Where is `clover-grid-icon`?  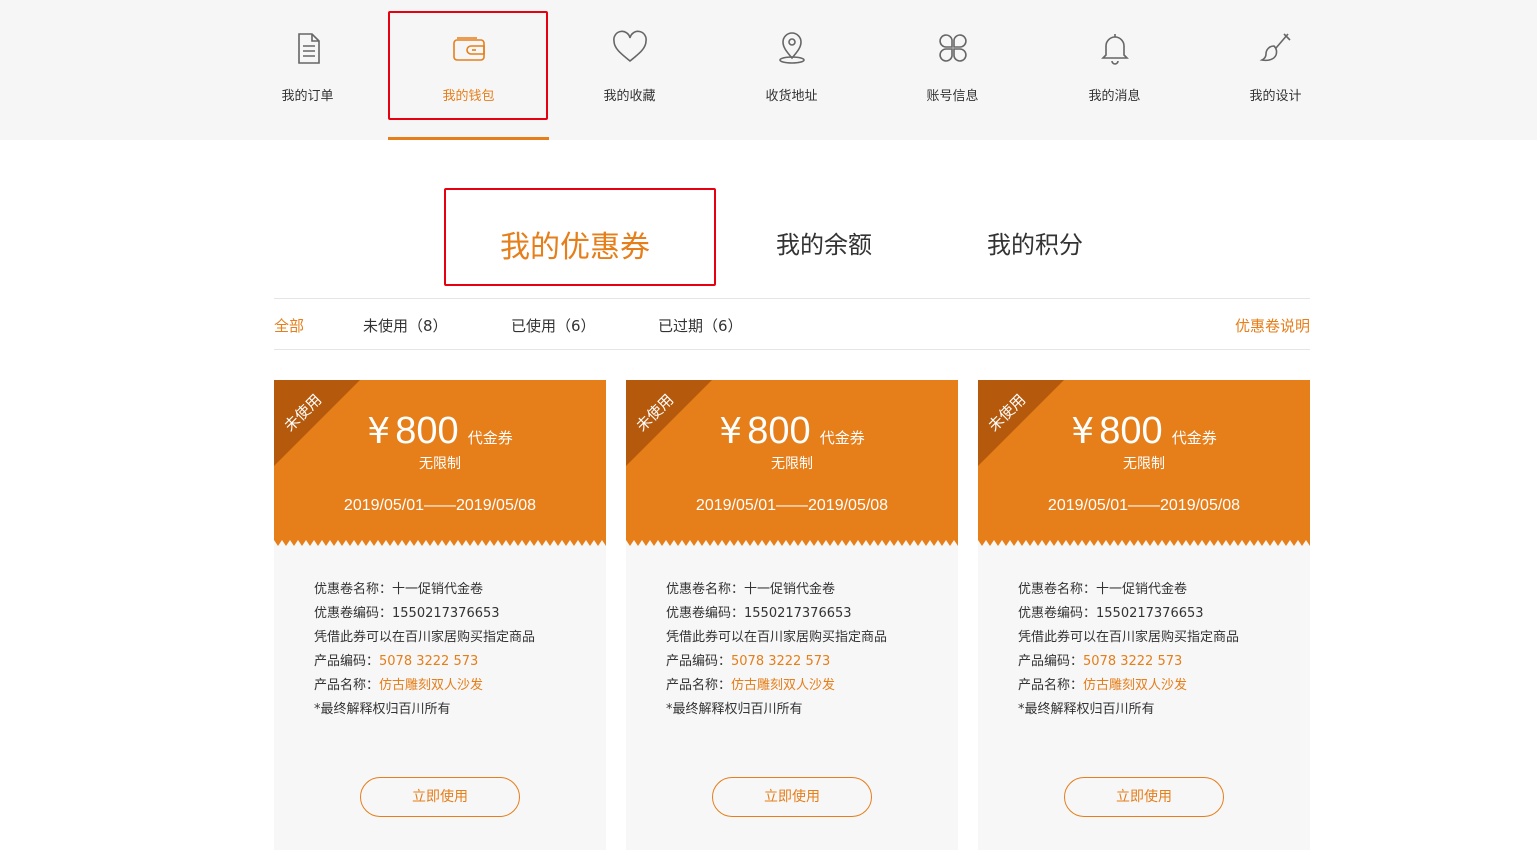 clover-grid-icon is located at coordinates (953, 48).